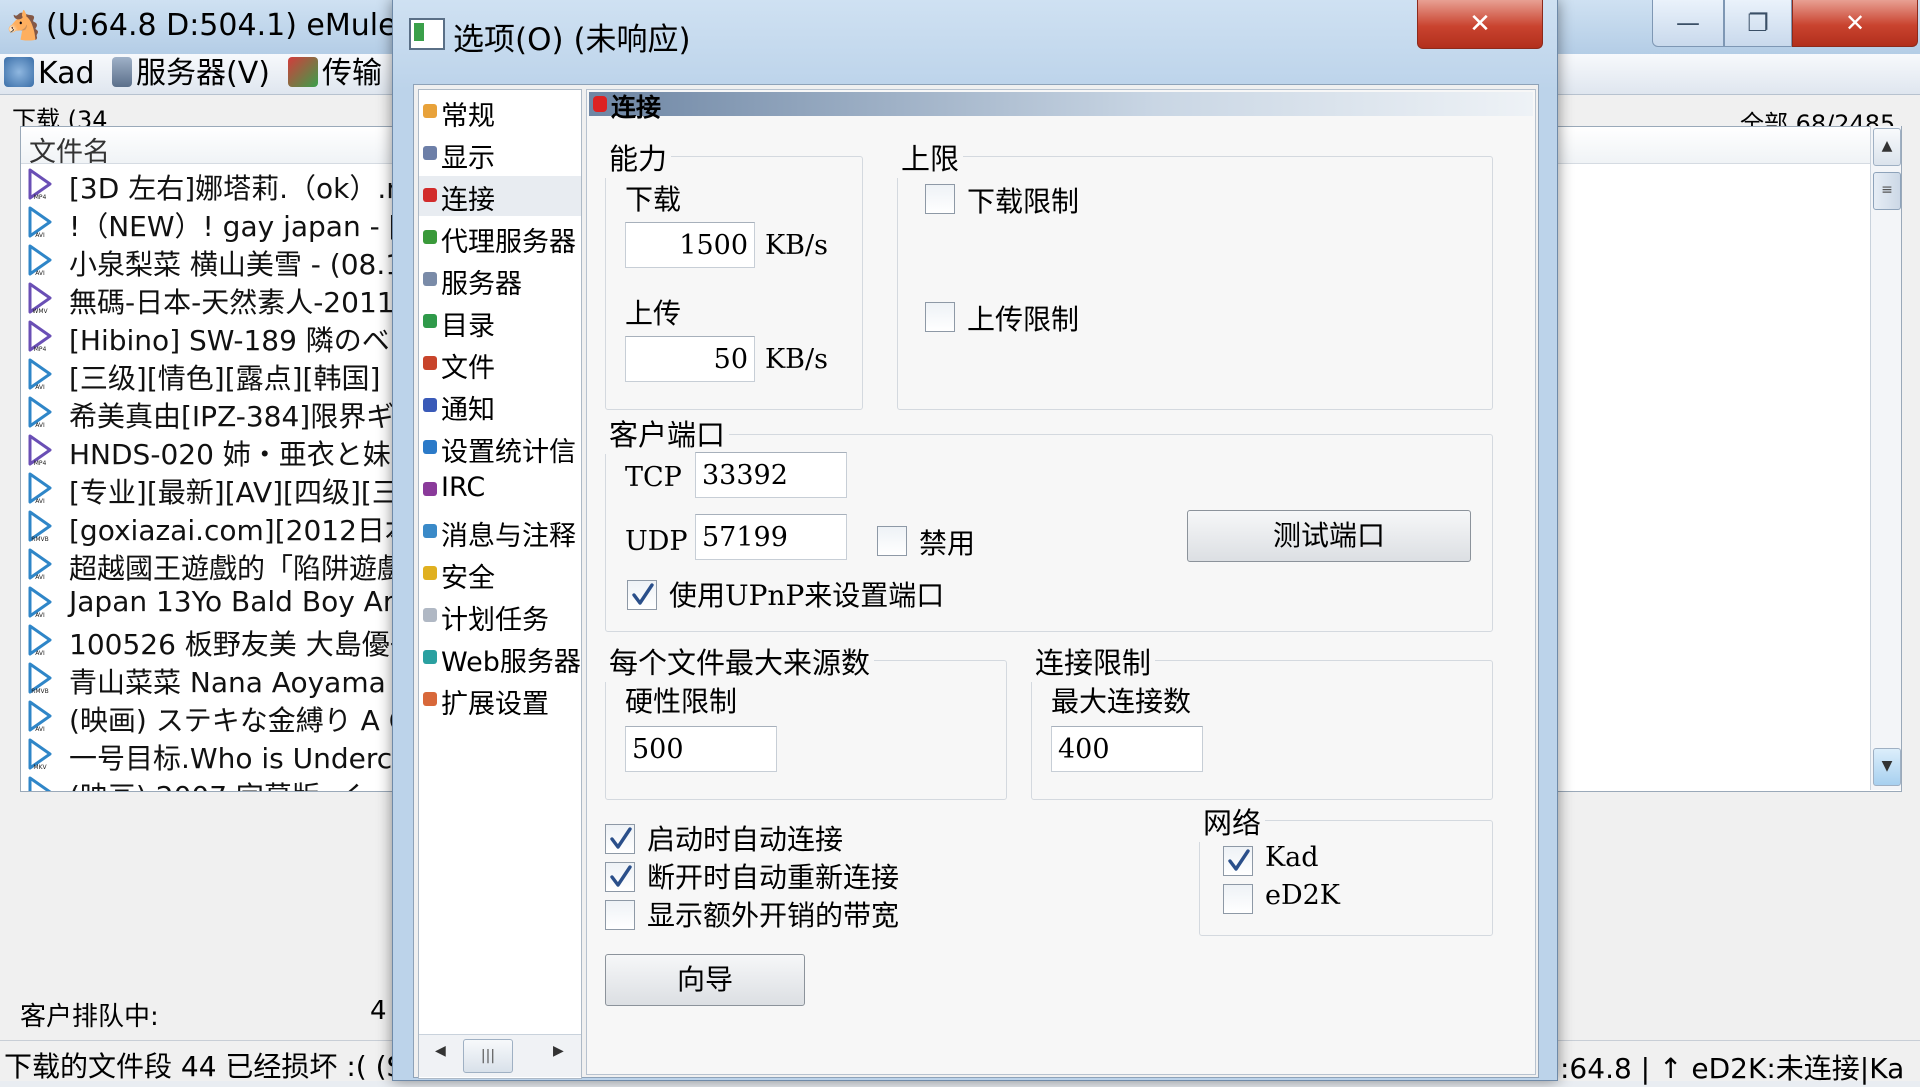  I want to click on toolbar-servers-button: 服务器(V), so click(191, 74).